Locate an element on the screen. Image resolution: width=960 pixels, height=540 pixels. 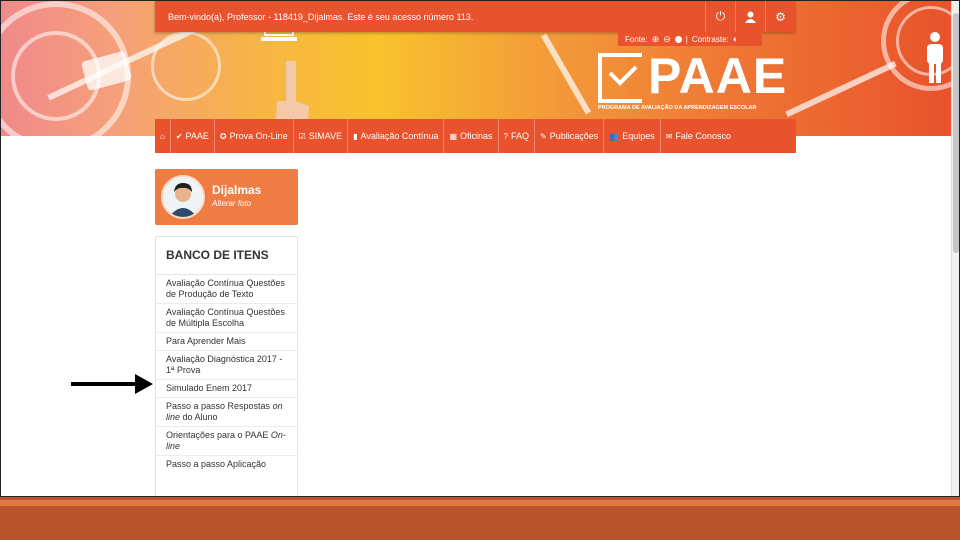
nav-item-home: ⌂ is located at coordinates (163, 136).